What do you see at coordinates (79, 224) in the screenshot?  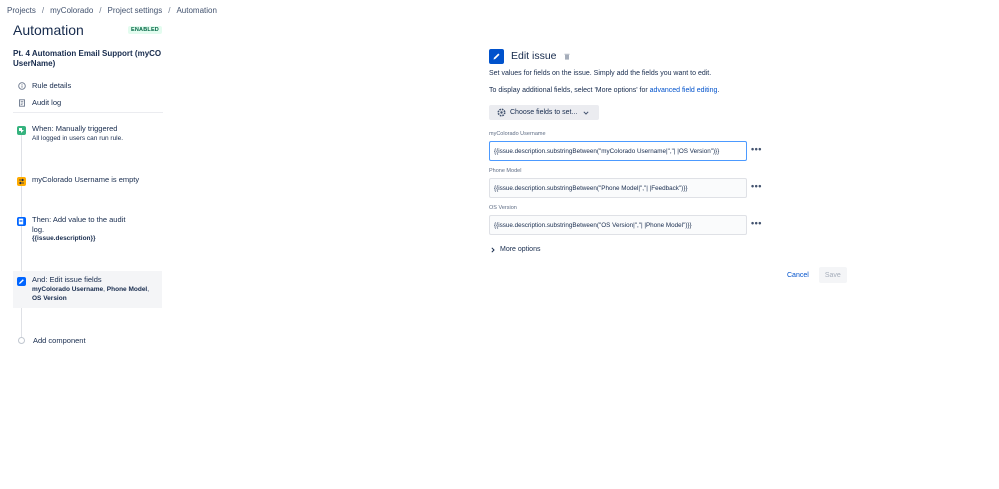 I see `component-heading: Then: Add value to the audit log.` at bounding box center [79, 224].